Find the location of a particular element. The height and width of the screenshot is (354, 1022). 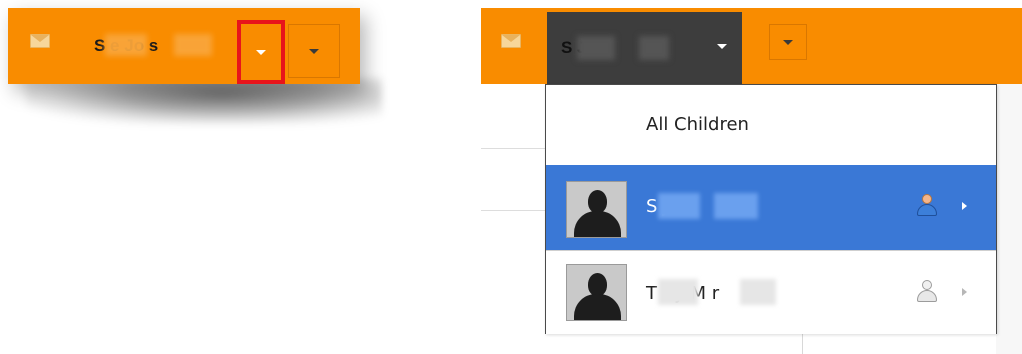

user-dropdown-toggle-highlighted is located at coordinates (261, 52).